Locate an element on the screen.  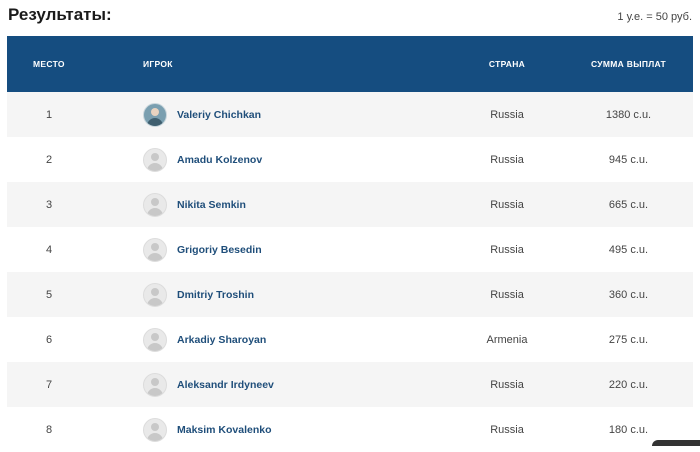
player-link: Nikita Semkin is located at coordinates (211, 205).